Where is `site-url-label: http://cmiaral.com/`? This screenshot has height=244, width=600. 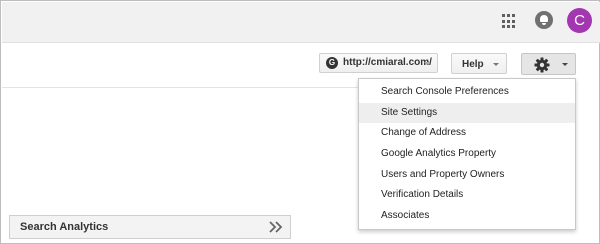 site-url-label: http://cmiaral.com/ is located at coordinates (387, 62).